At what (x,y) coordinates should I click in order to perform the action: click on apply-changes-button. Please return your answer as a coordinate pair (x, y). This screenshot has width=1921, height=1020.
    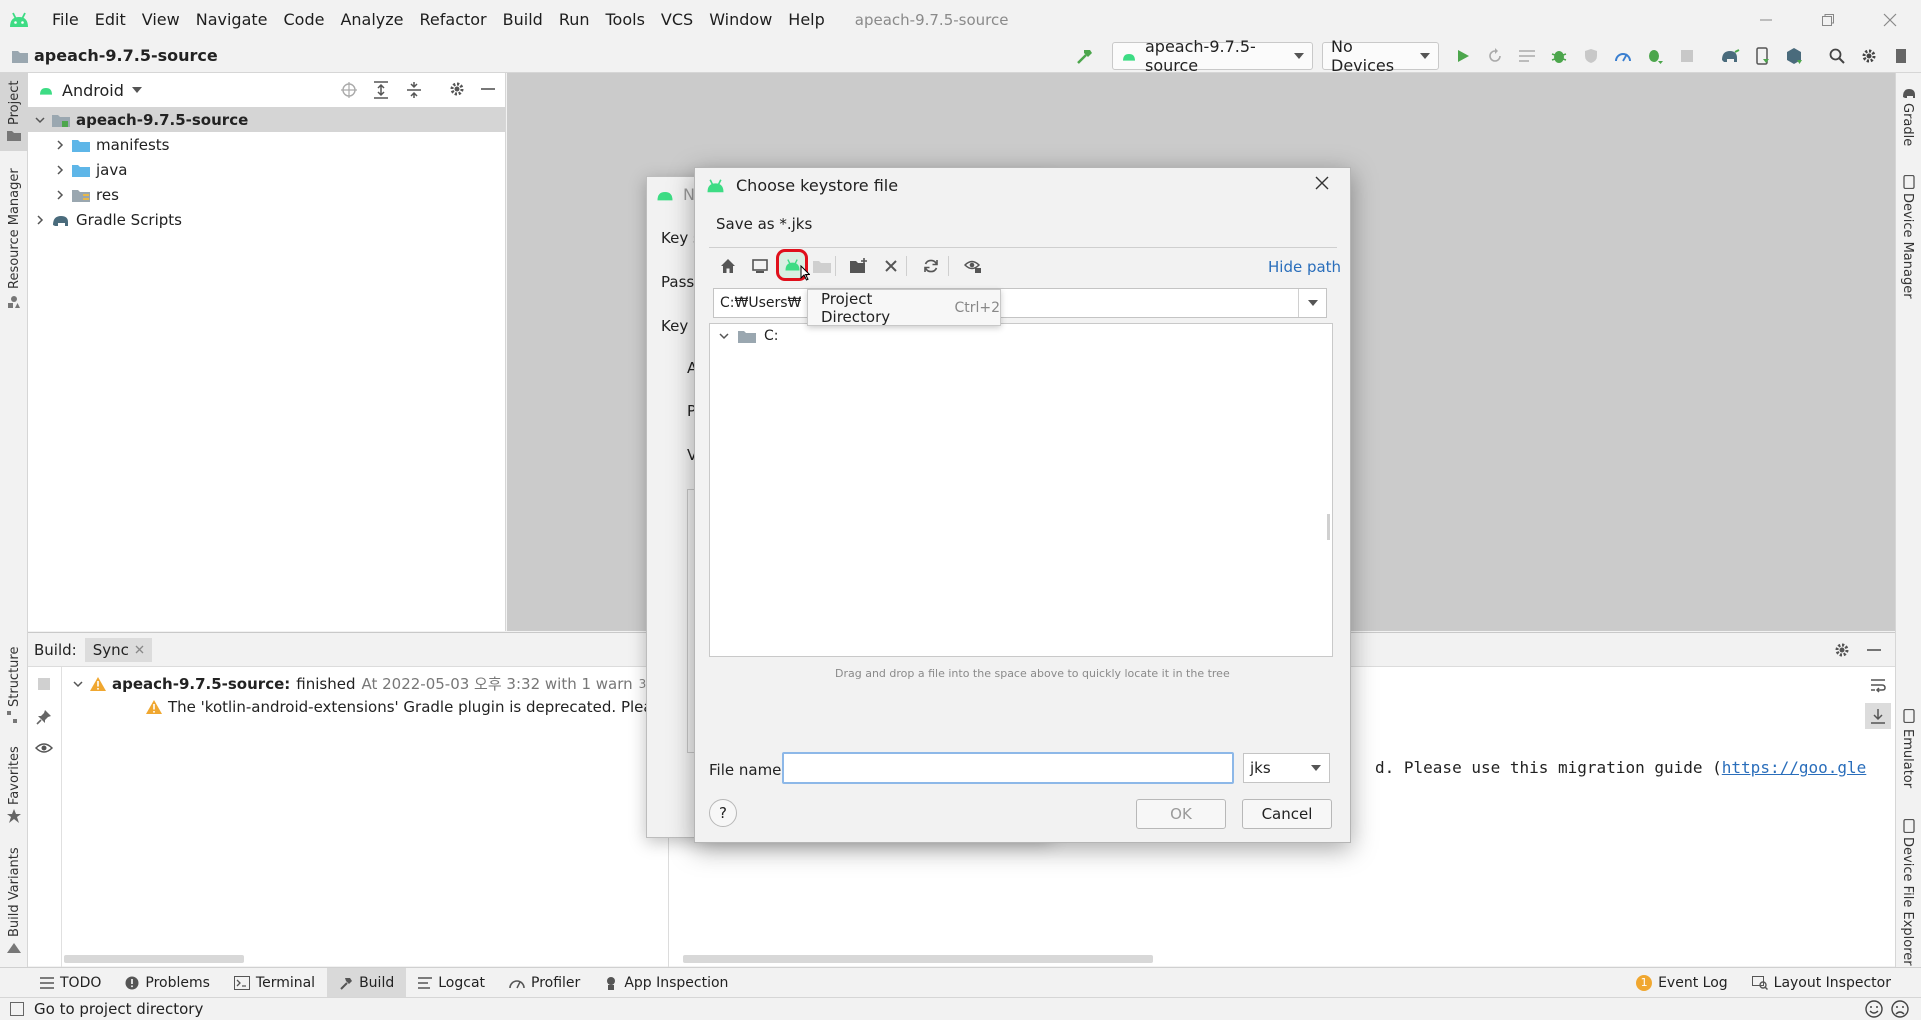
    Looking at the image, I should click on (1495, 56).